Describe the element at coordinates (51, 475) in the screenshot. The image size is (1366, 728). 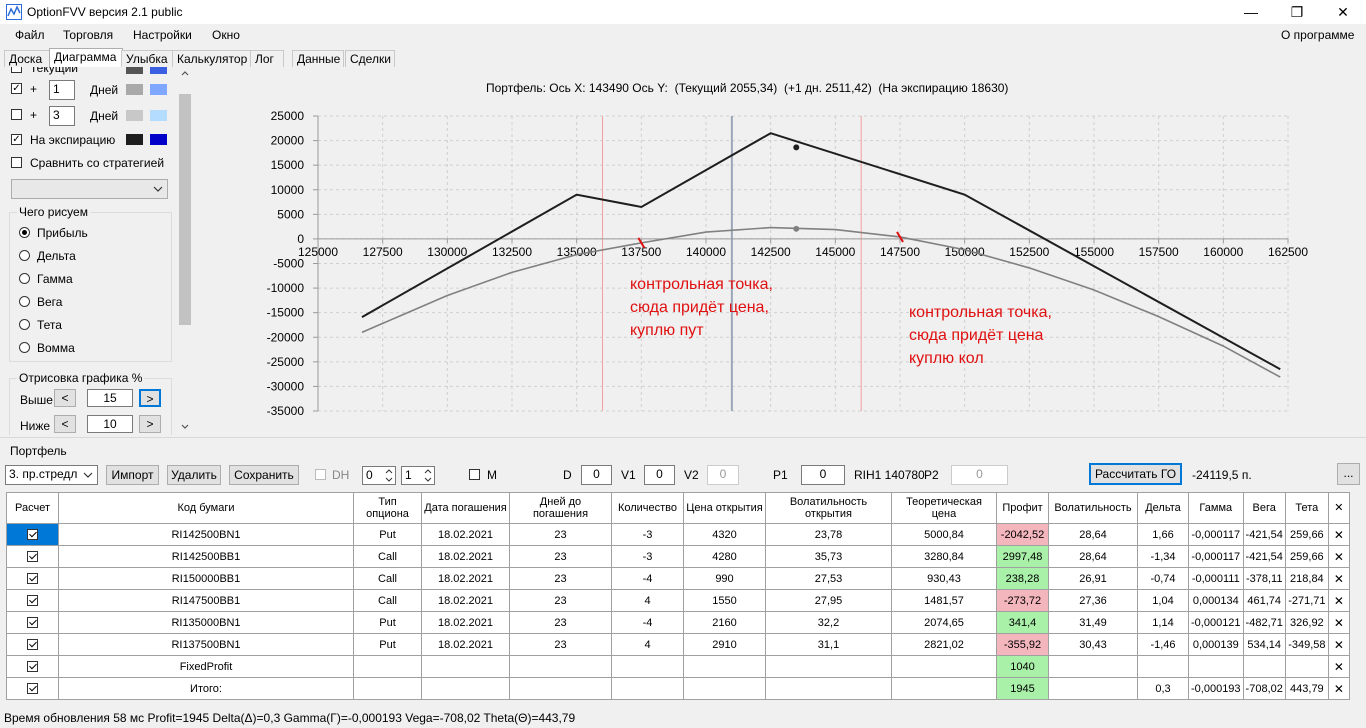
I see `portfolio-select: 3. пр.стредл` at that location.